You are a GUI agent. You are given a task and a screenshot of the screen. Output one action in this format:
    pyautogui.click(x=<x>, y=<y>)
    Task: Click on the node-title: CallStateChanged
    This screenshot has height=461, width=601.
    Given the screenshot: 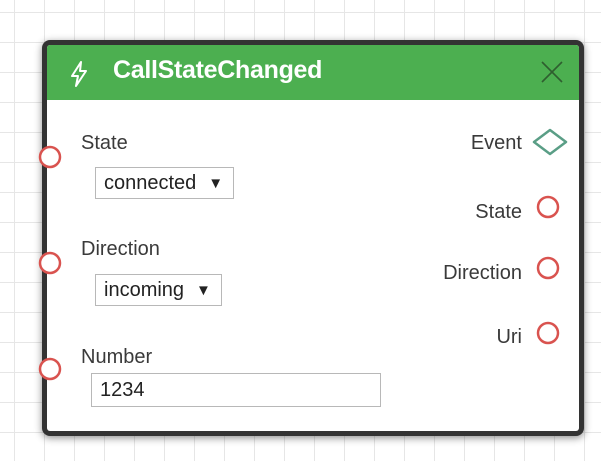 What is the action you would take?
    pyautogui.click(x=218, y=70)
    